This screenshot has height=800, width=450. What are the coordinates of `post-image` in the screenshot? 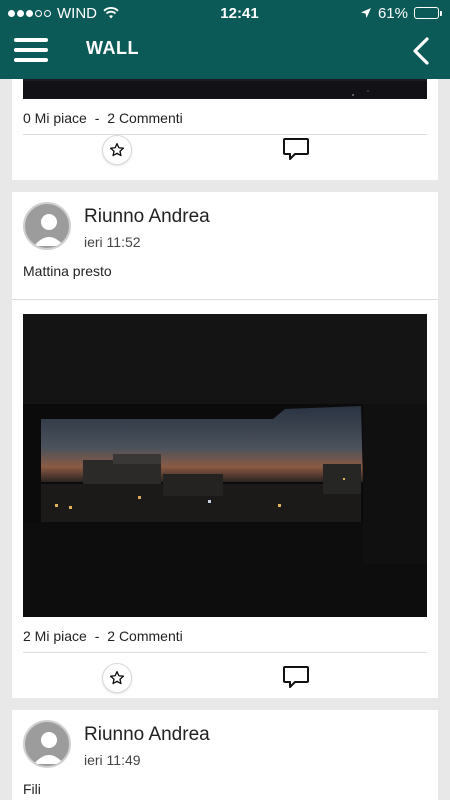 It's located at (225, 89).